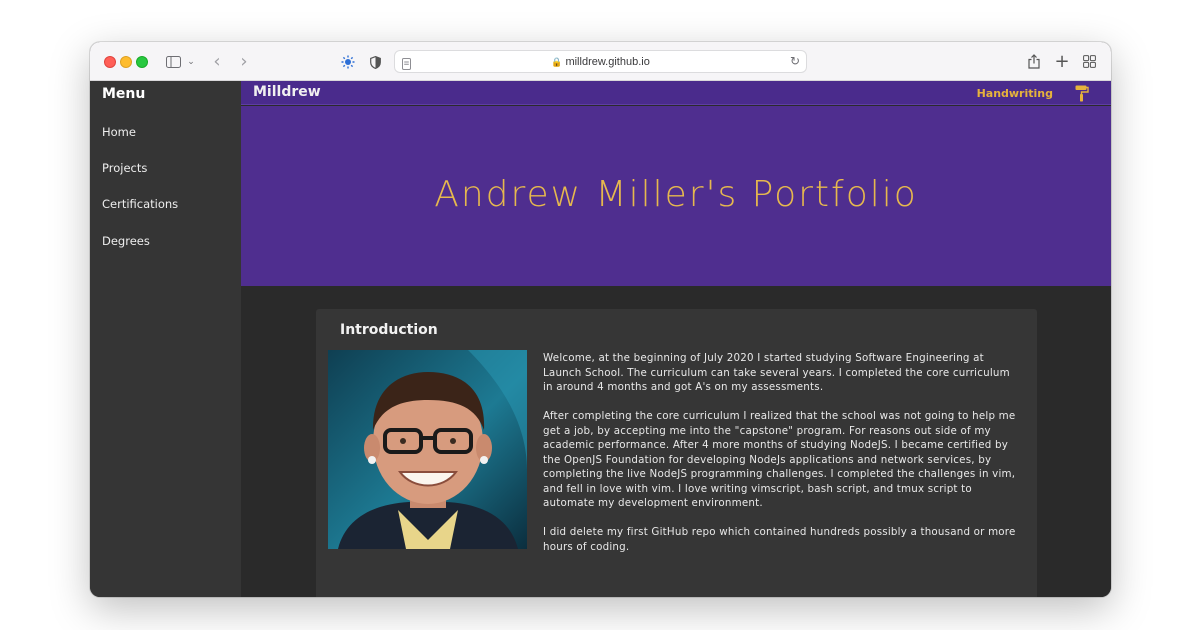 This screenshot has height=630, width=1200. Describe the element at coordinates (124, 168) in the screenshot. I see `sidebar-item-projects: Projects` at that location.